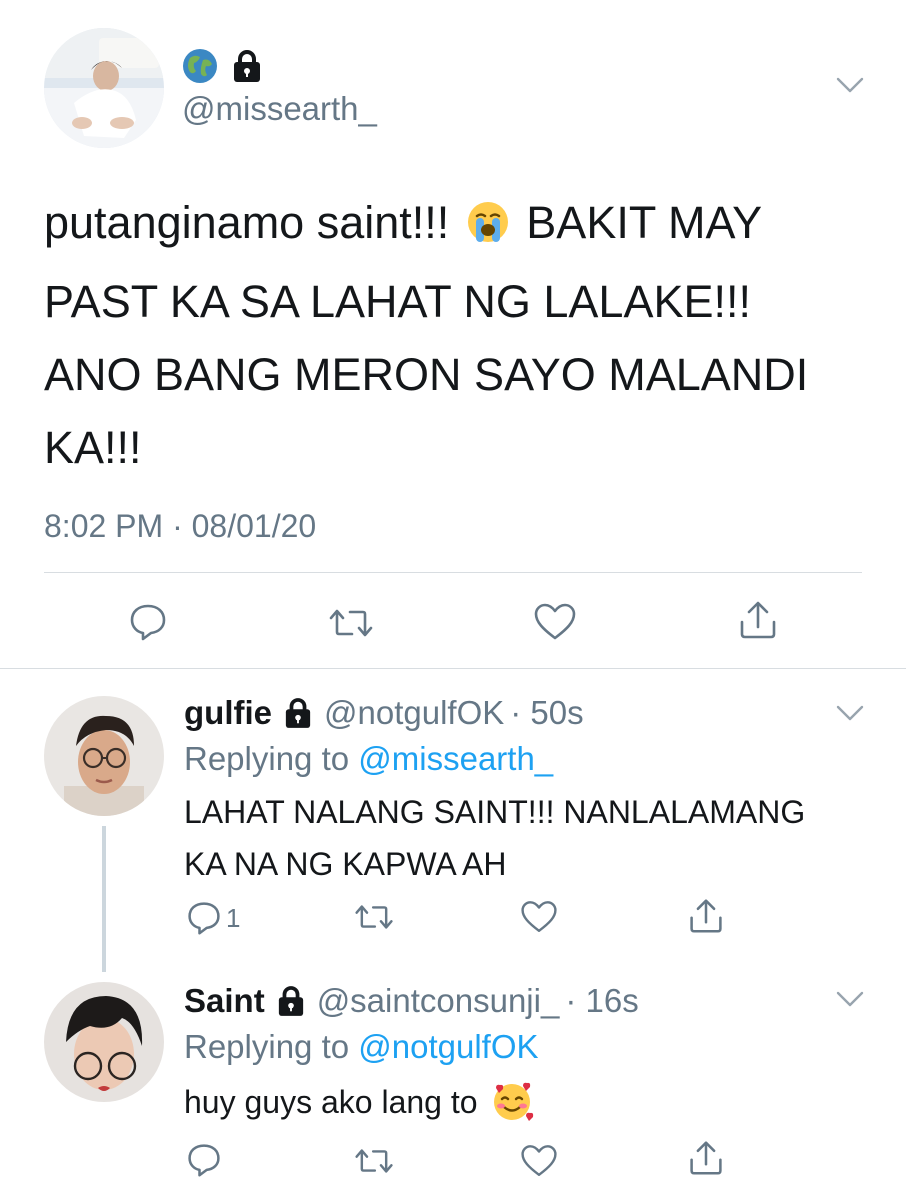  I want to click on reply-1-replying-to: Replying to @missearth_, so click(369, 758).